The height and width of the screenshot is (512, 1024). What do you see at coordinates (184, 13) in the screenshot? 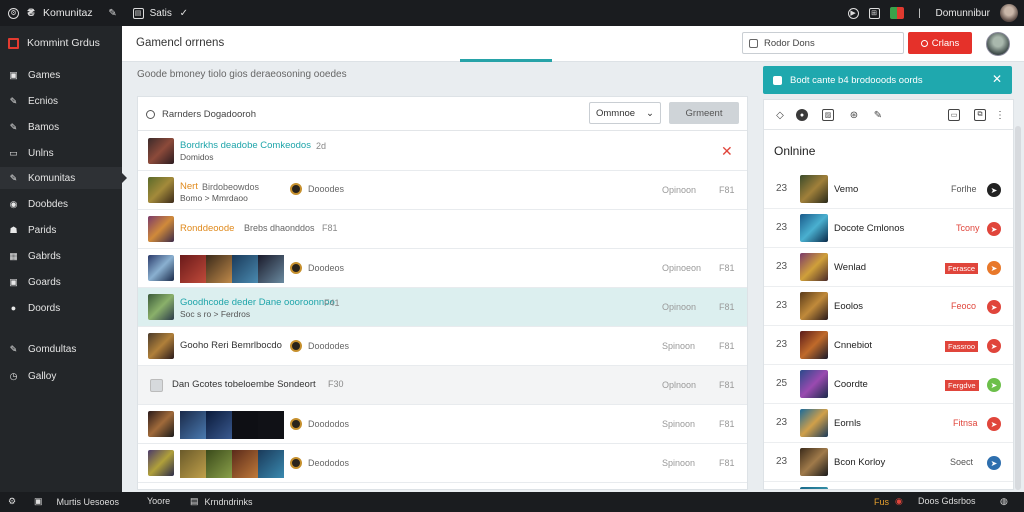
I see `check-icon: ✓` at bounding box center [184, 13].